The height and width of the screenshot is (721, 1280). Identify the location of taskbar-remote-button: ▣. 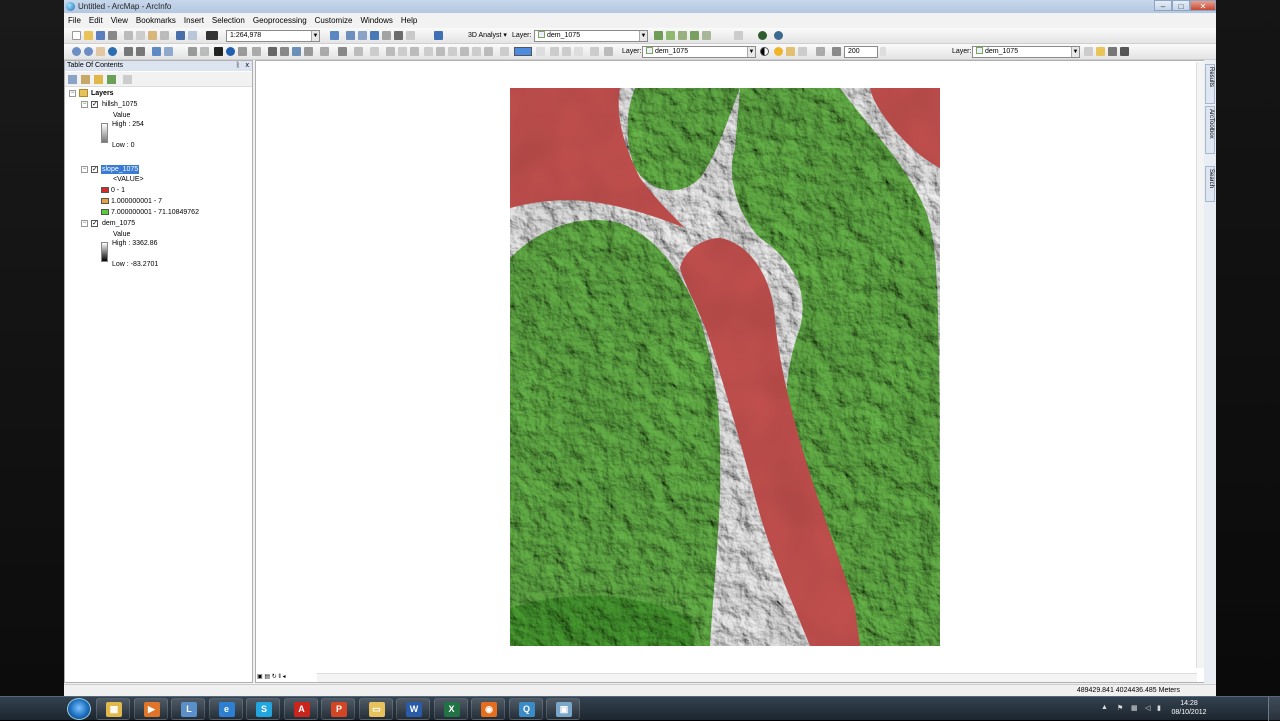
(563, 709).